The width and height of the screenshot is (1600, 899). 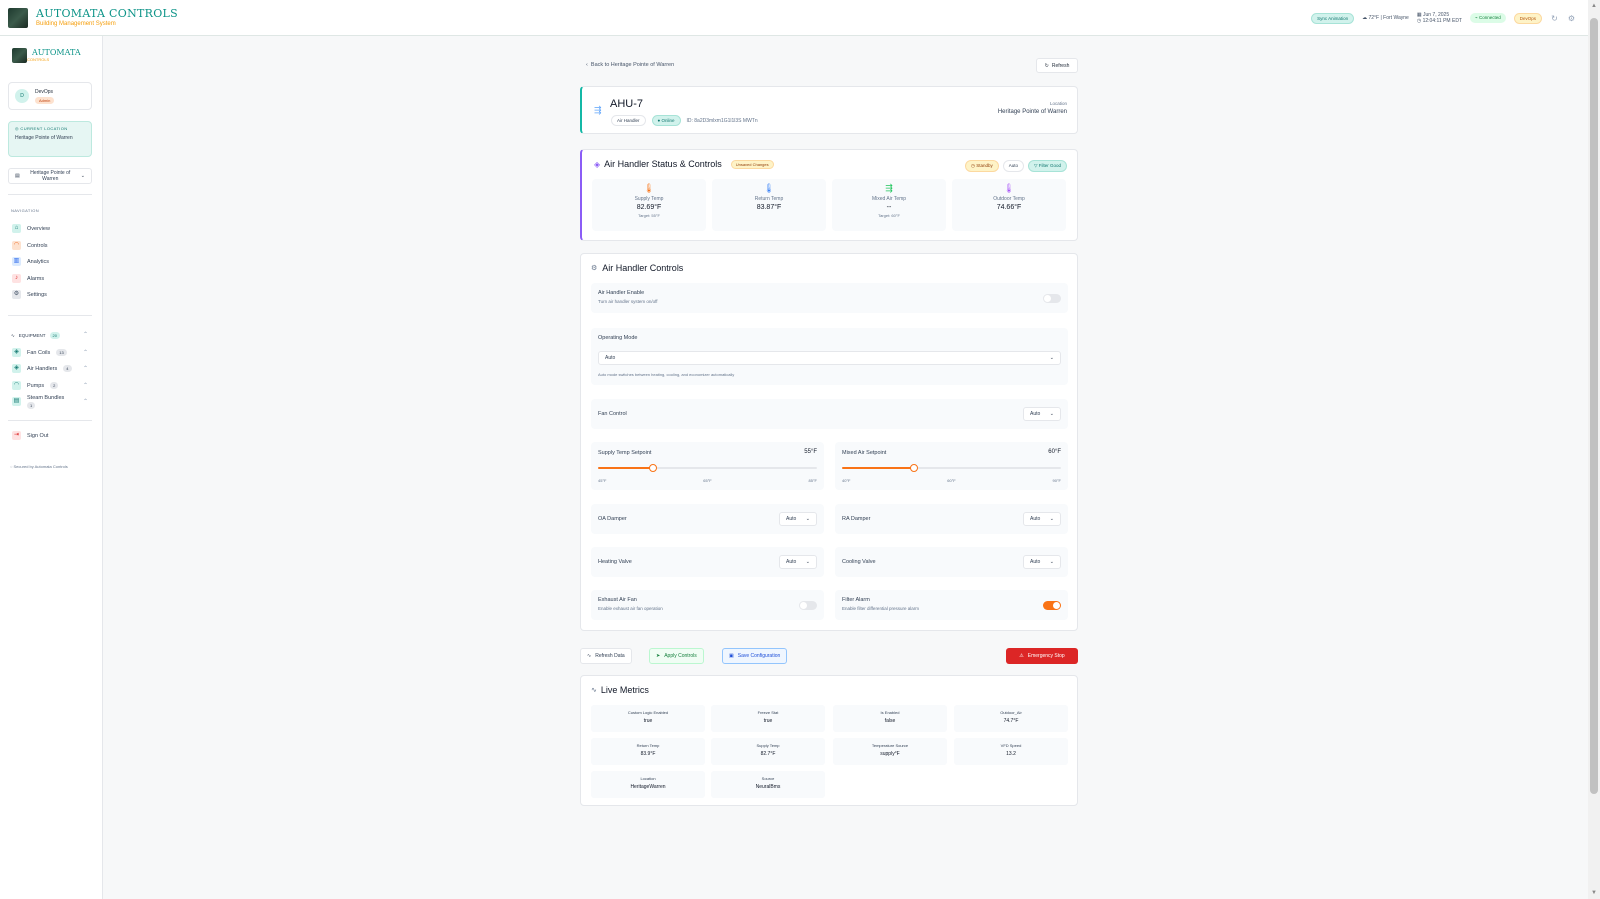 I want to click on oa-damper-select: Auto ⌄, so click(x=798, y=519).